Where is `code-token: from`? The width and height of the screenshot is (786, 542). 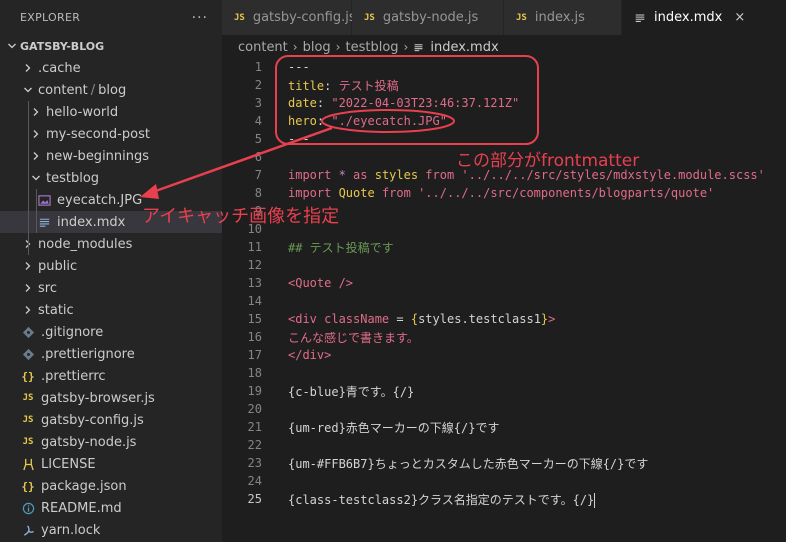 code-token: from is located at coordinates (440, 175).